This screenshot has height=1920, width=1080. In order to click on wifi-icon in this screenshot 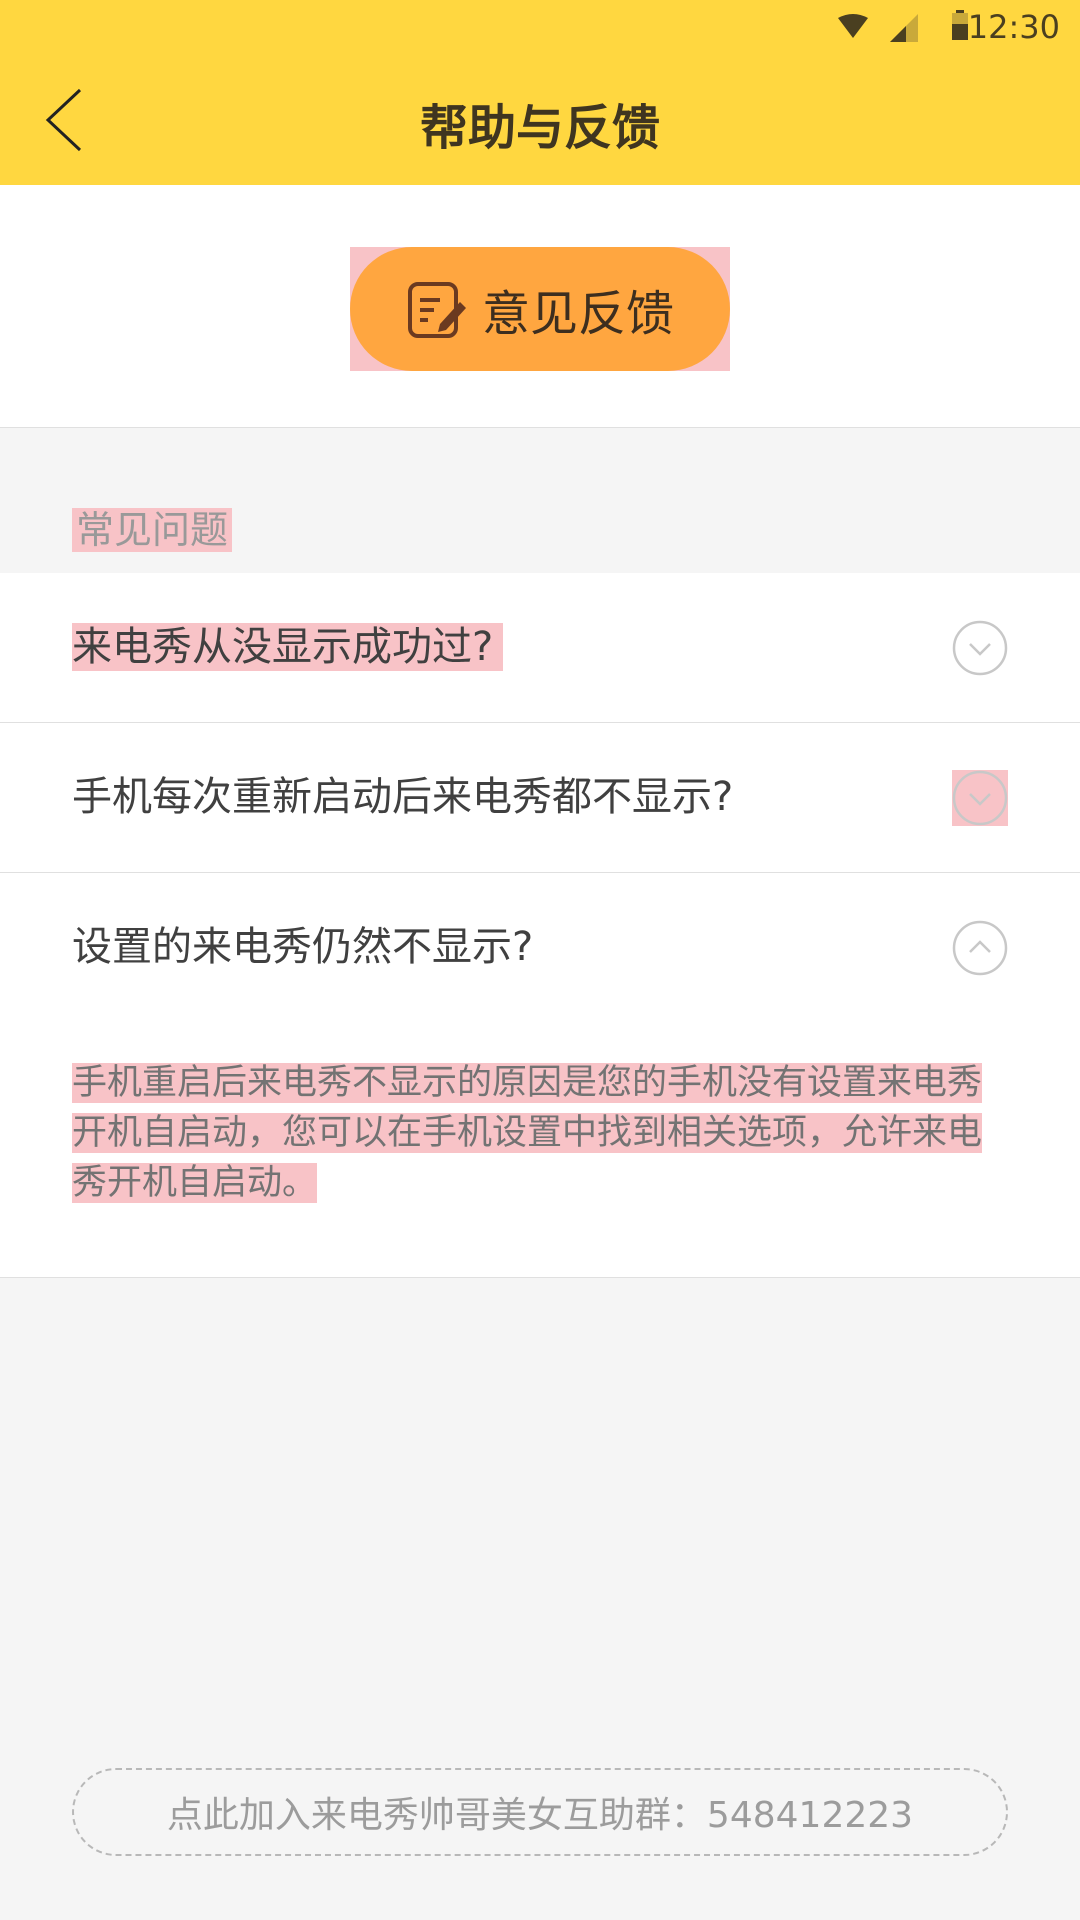, I will do `click(853, 26)`.